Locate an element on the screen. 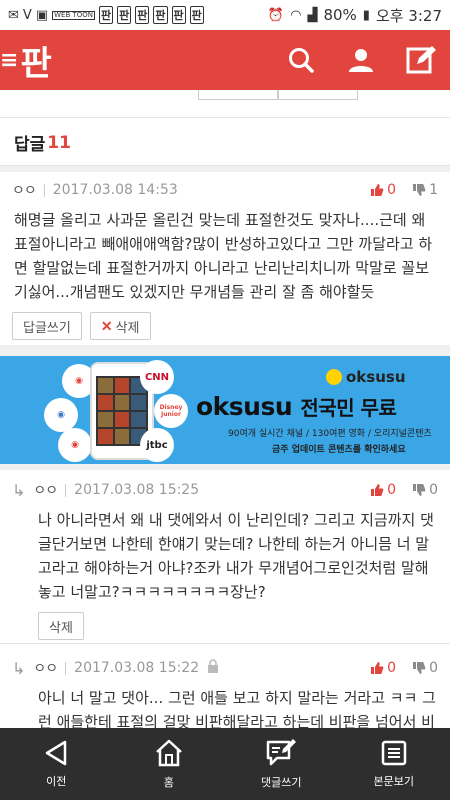  banner-headline-rest: 전국민 무료 is located at coordinates (348, 408).